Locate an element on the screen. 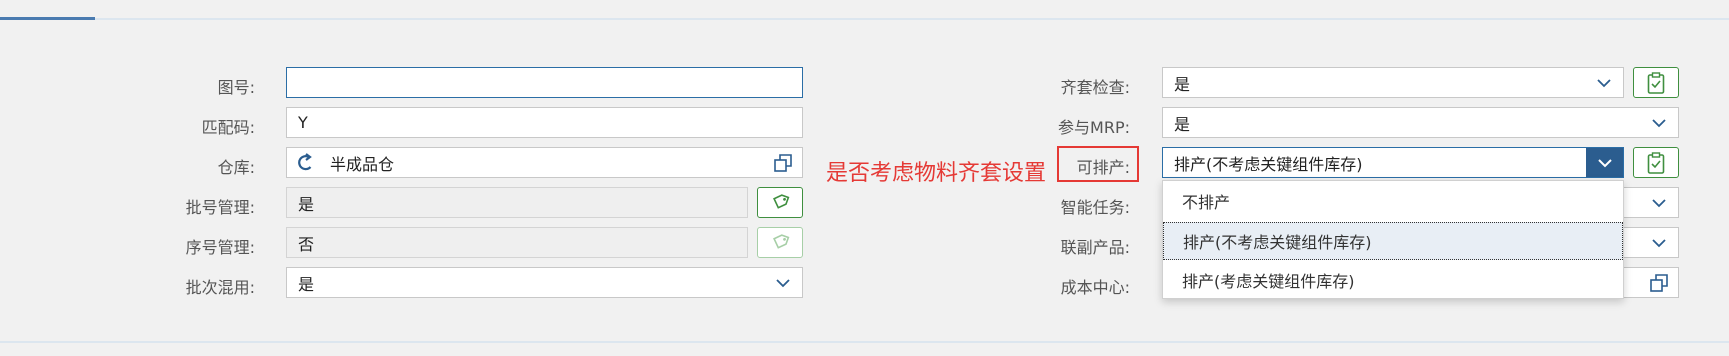 This screenshot has height=356, width=1729. bottom-divider is located at coordinates (864, 342).